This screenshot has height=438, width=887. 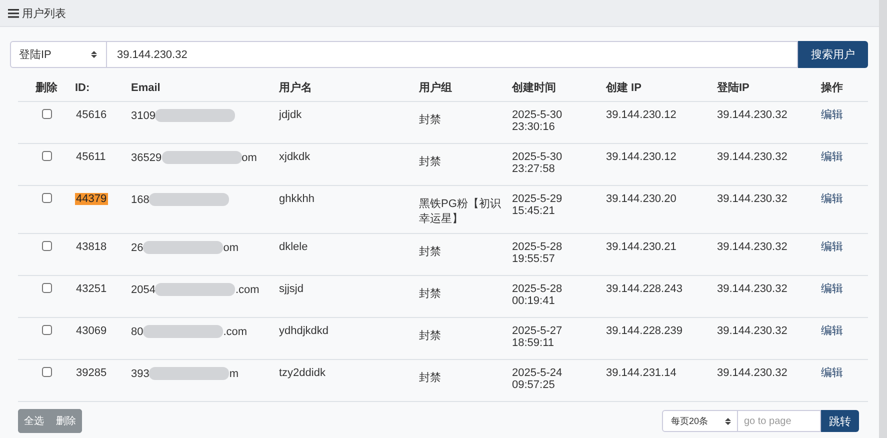 What do you see at coordinates (293, 247) in the screenshot?
I see `username: dklele` at bounding box center [293, 247].